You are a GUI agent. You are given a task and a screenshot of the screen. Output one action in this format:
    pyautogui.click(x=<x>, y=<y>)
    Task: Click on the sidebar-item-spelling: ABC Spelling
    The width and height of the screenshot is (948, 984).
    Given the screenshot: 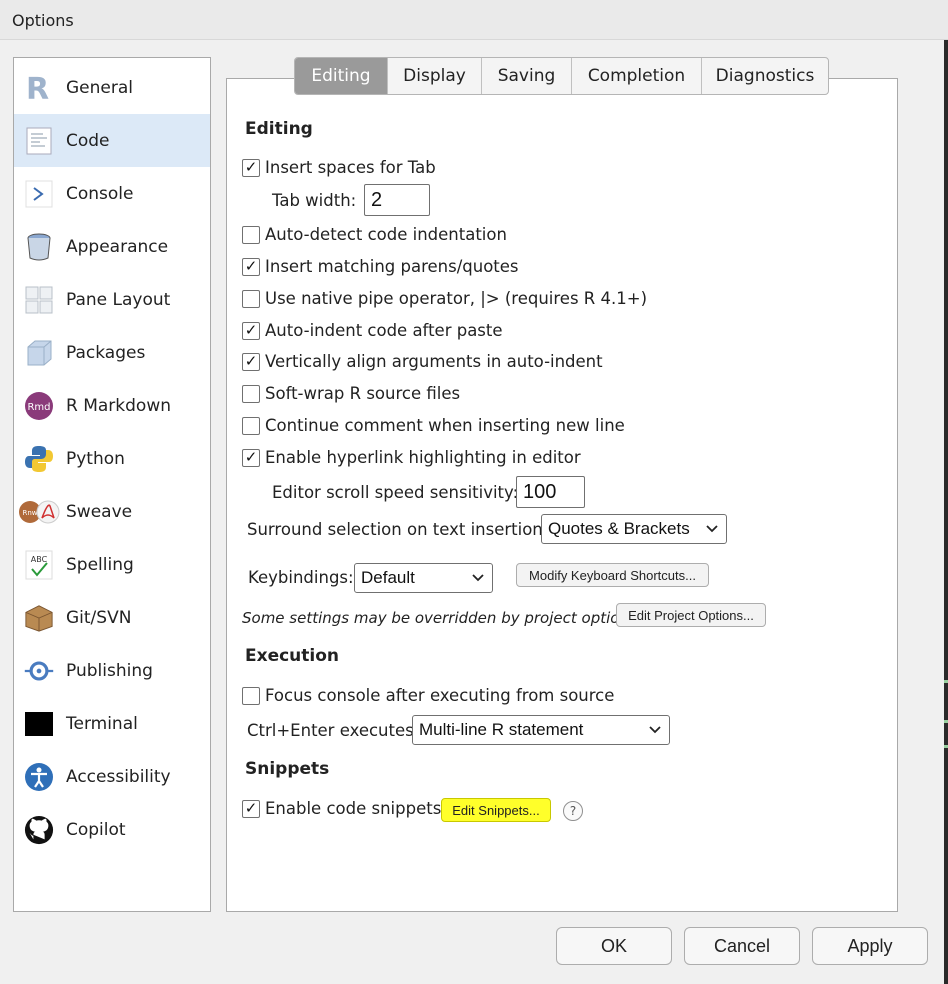 What is the action you would take?
    pyautogui.click(x=112, y=564)
    